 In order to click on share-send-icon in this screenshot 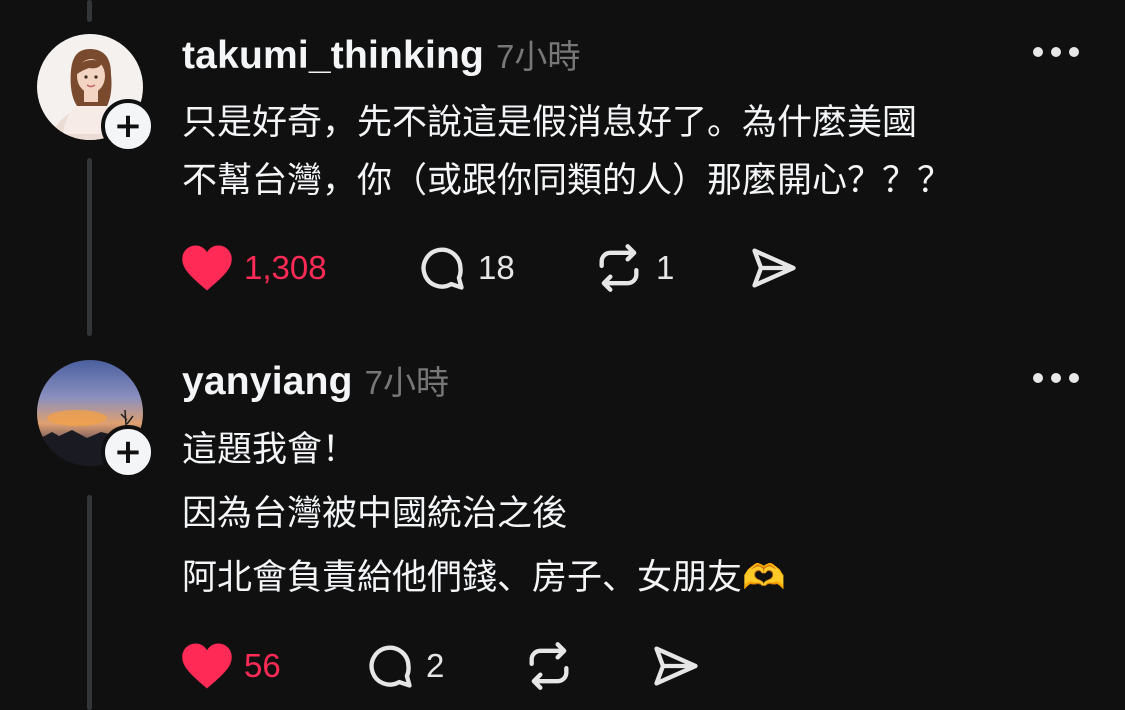, I will do `click(676, 666)`.